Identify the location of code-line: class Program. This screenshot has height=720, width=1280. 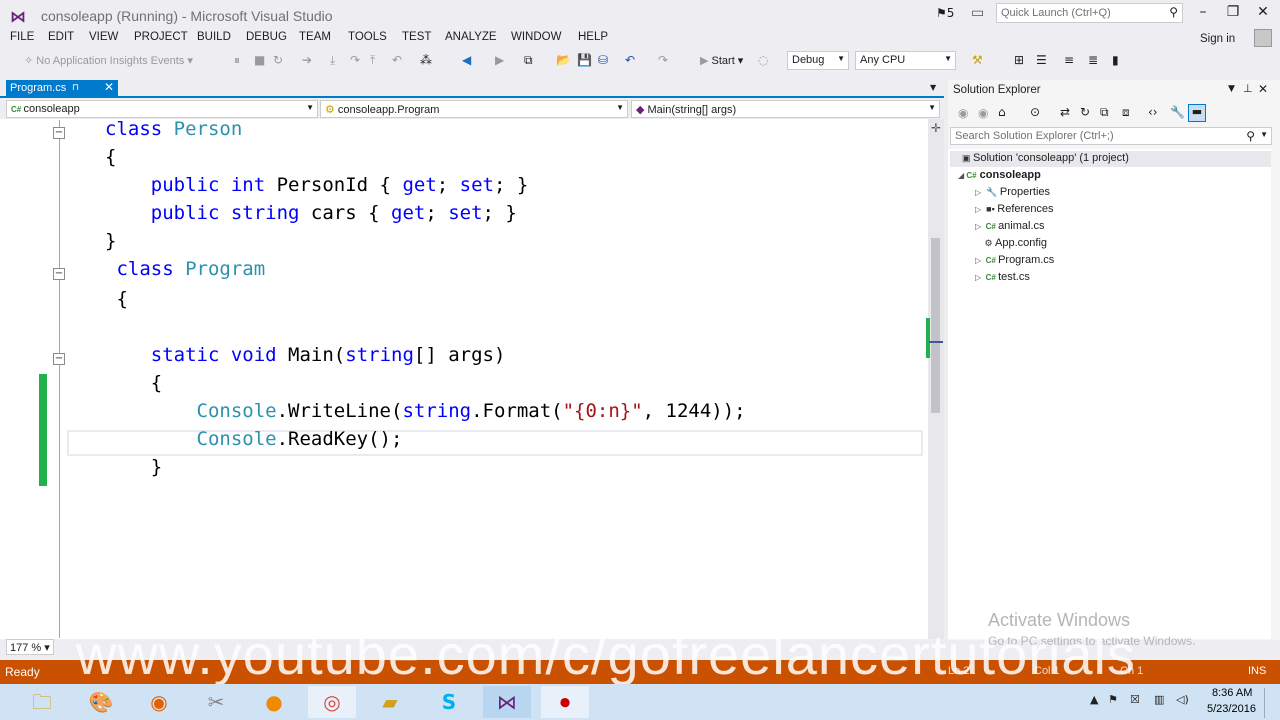
(185, 269).